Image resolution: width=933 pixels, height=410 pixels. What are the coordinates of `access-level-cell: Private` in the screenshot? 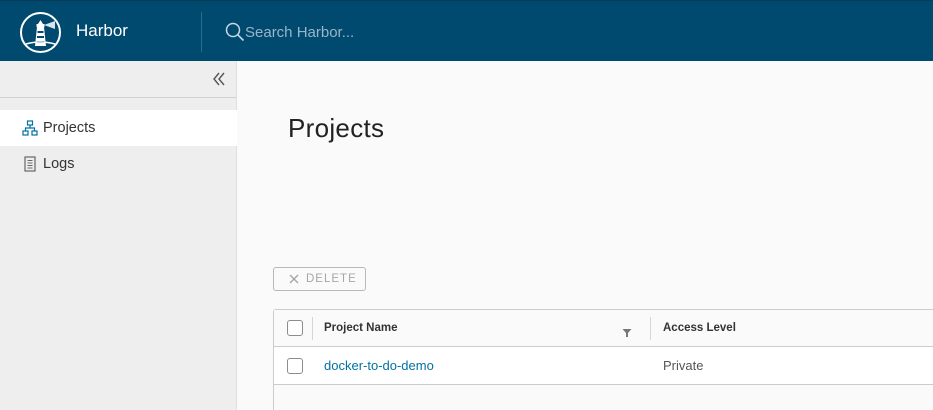 It's located at (683, 365).